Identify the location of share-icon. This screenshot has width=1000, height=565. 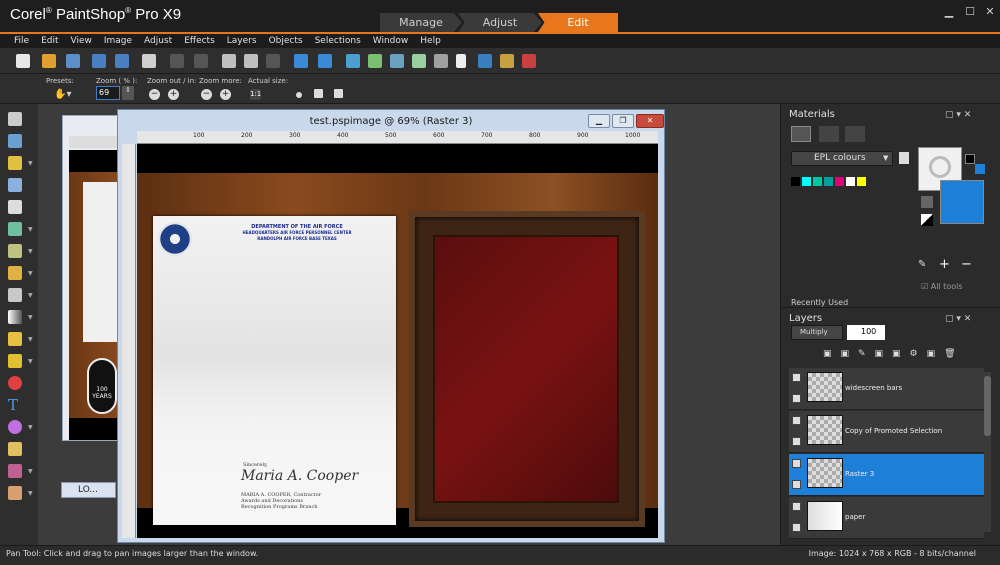
(529, 61).